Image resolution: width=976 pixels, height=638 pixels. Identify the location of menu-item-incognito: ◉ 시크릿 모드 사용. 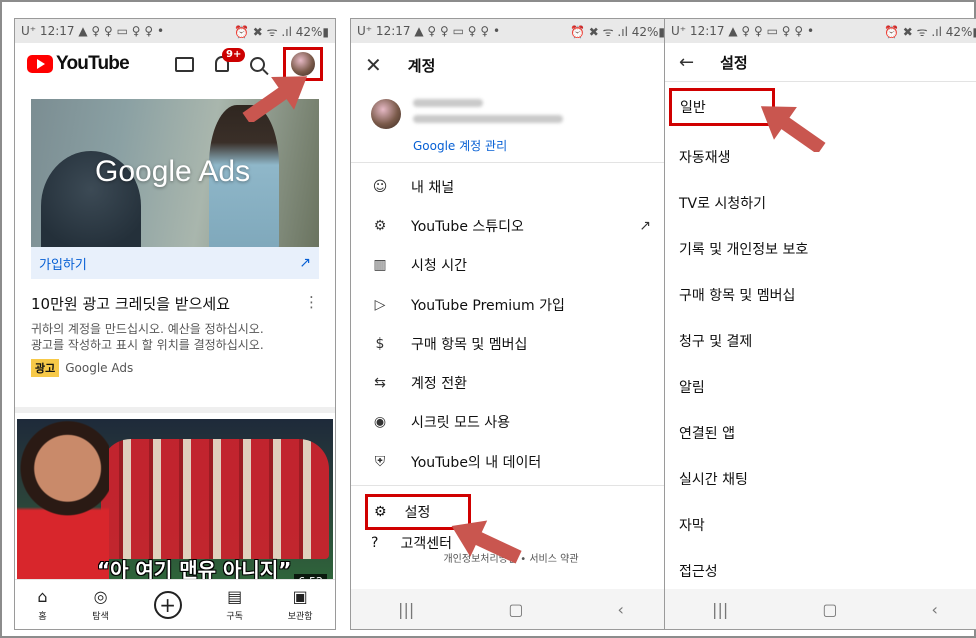
(511, 422).